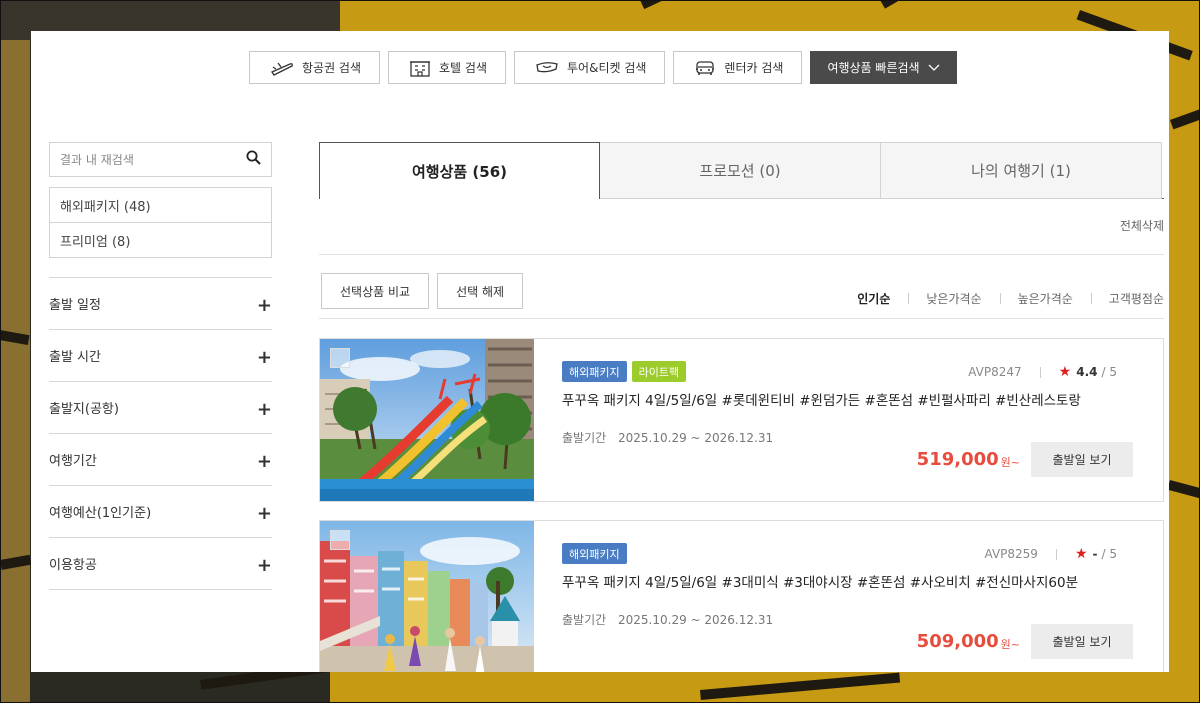  I want to click on search-icon, so click(253, 159).